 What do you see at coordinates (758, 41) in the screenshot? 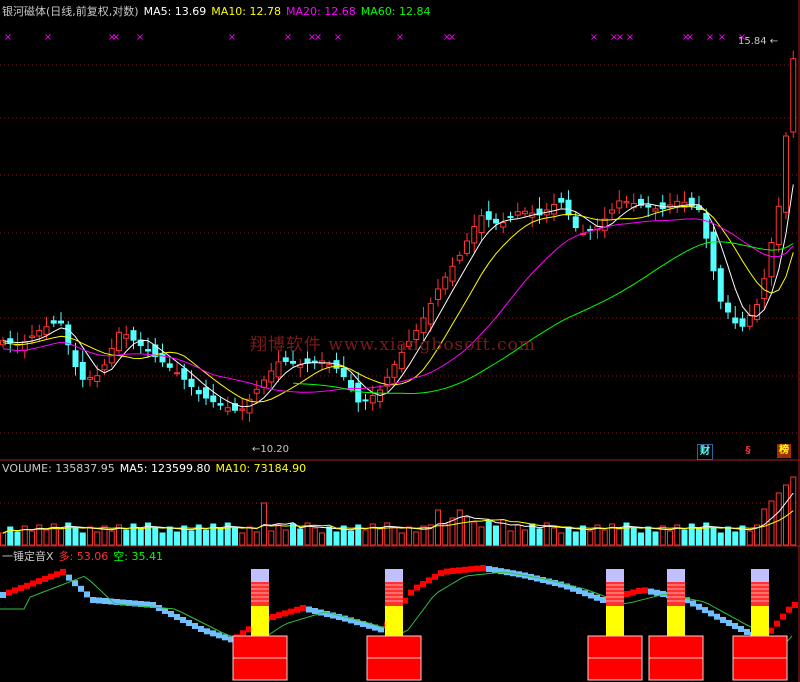
I see `high-annotation: 15.84 ←` at bounding box center [758, 41].